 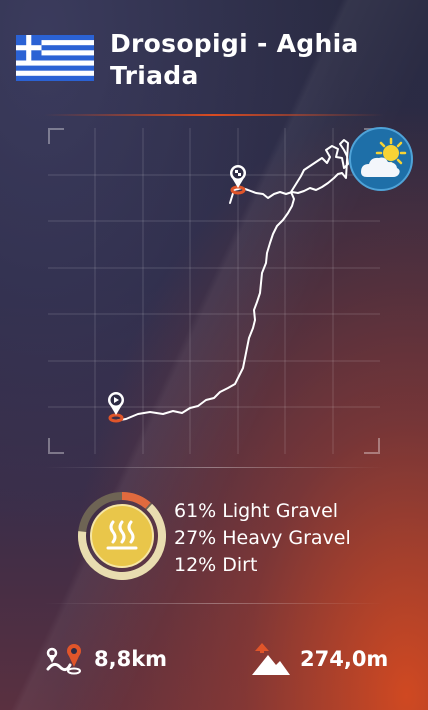 I want to click on surface-label: Dirt, so click(x=240, y=565).